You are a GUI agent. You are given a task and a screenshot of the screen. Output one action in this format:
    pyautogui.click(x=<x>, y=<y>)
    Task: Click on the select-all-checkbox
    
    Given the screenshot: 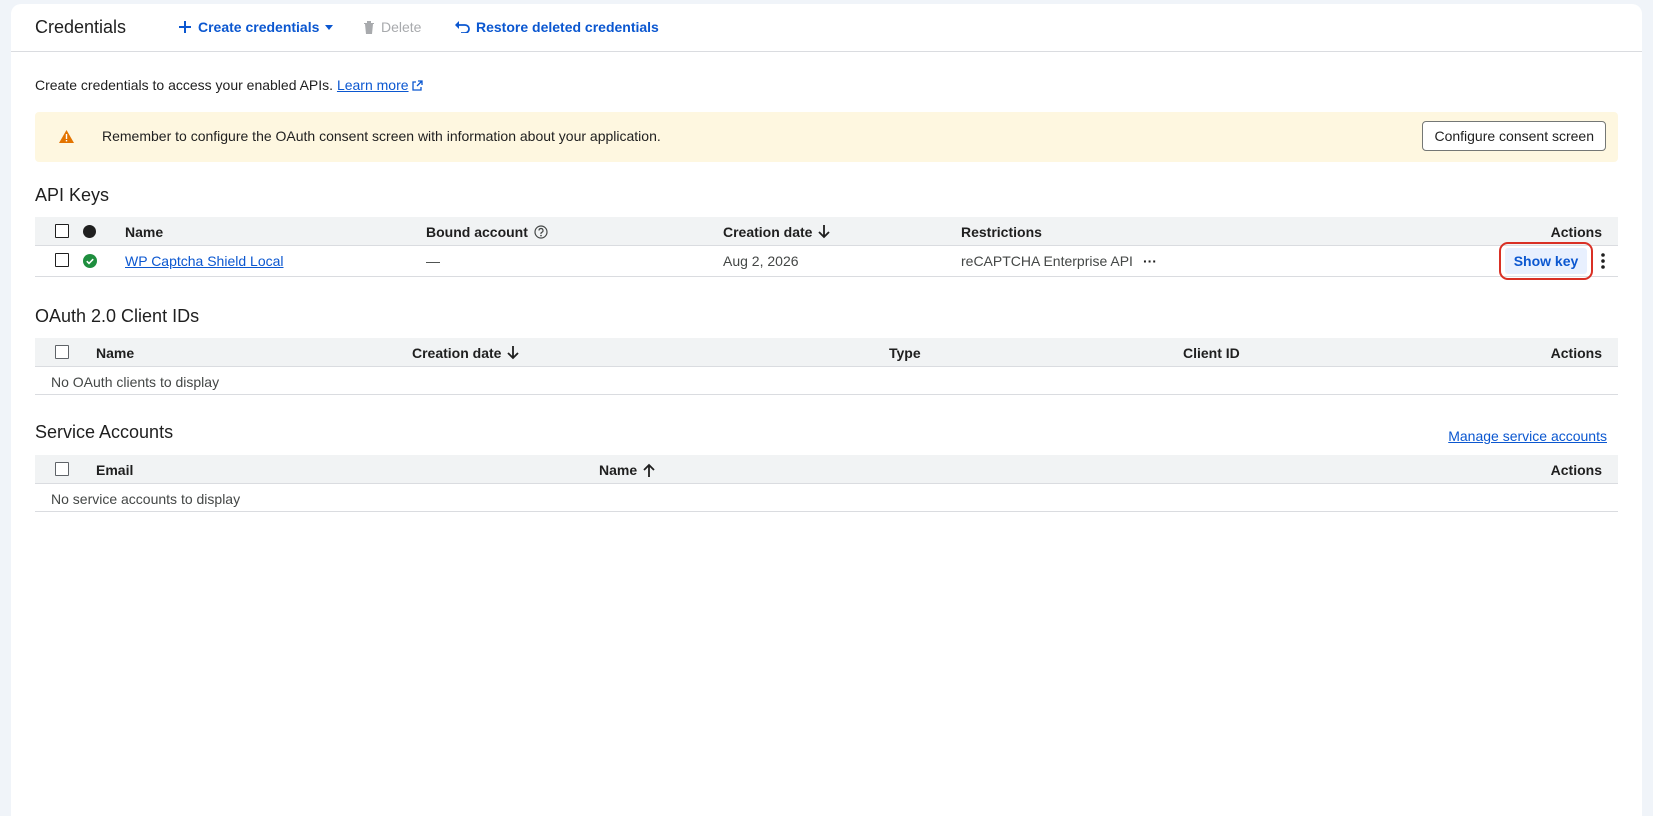 What is the action you would take?
    pyautogui.click(x=62, y=231)
    